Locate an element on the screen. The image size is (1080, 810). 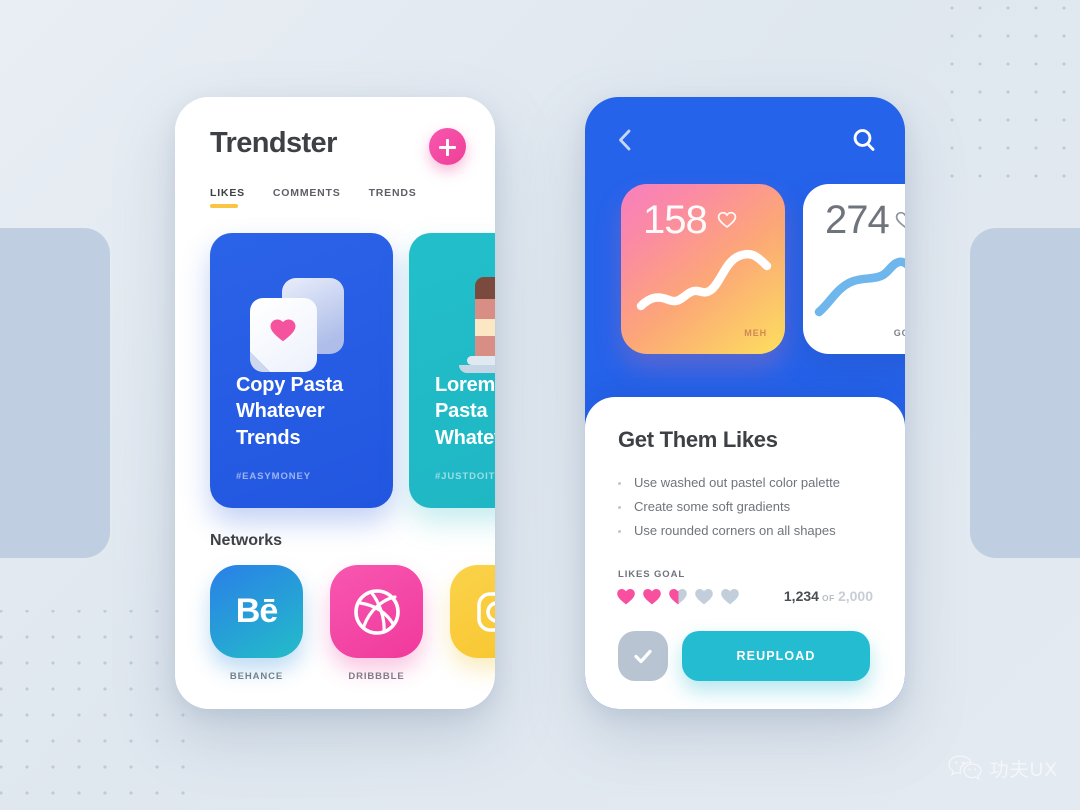
confirm-check-button is located at coordinates (643, 656).